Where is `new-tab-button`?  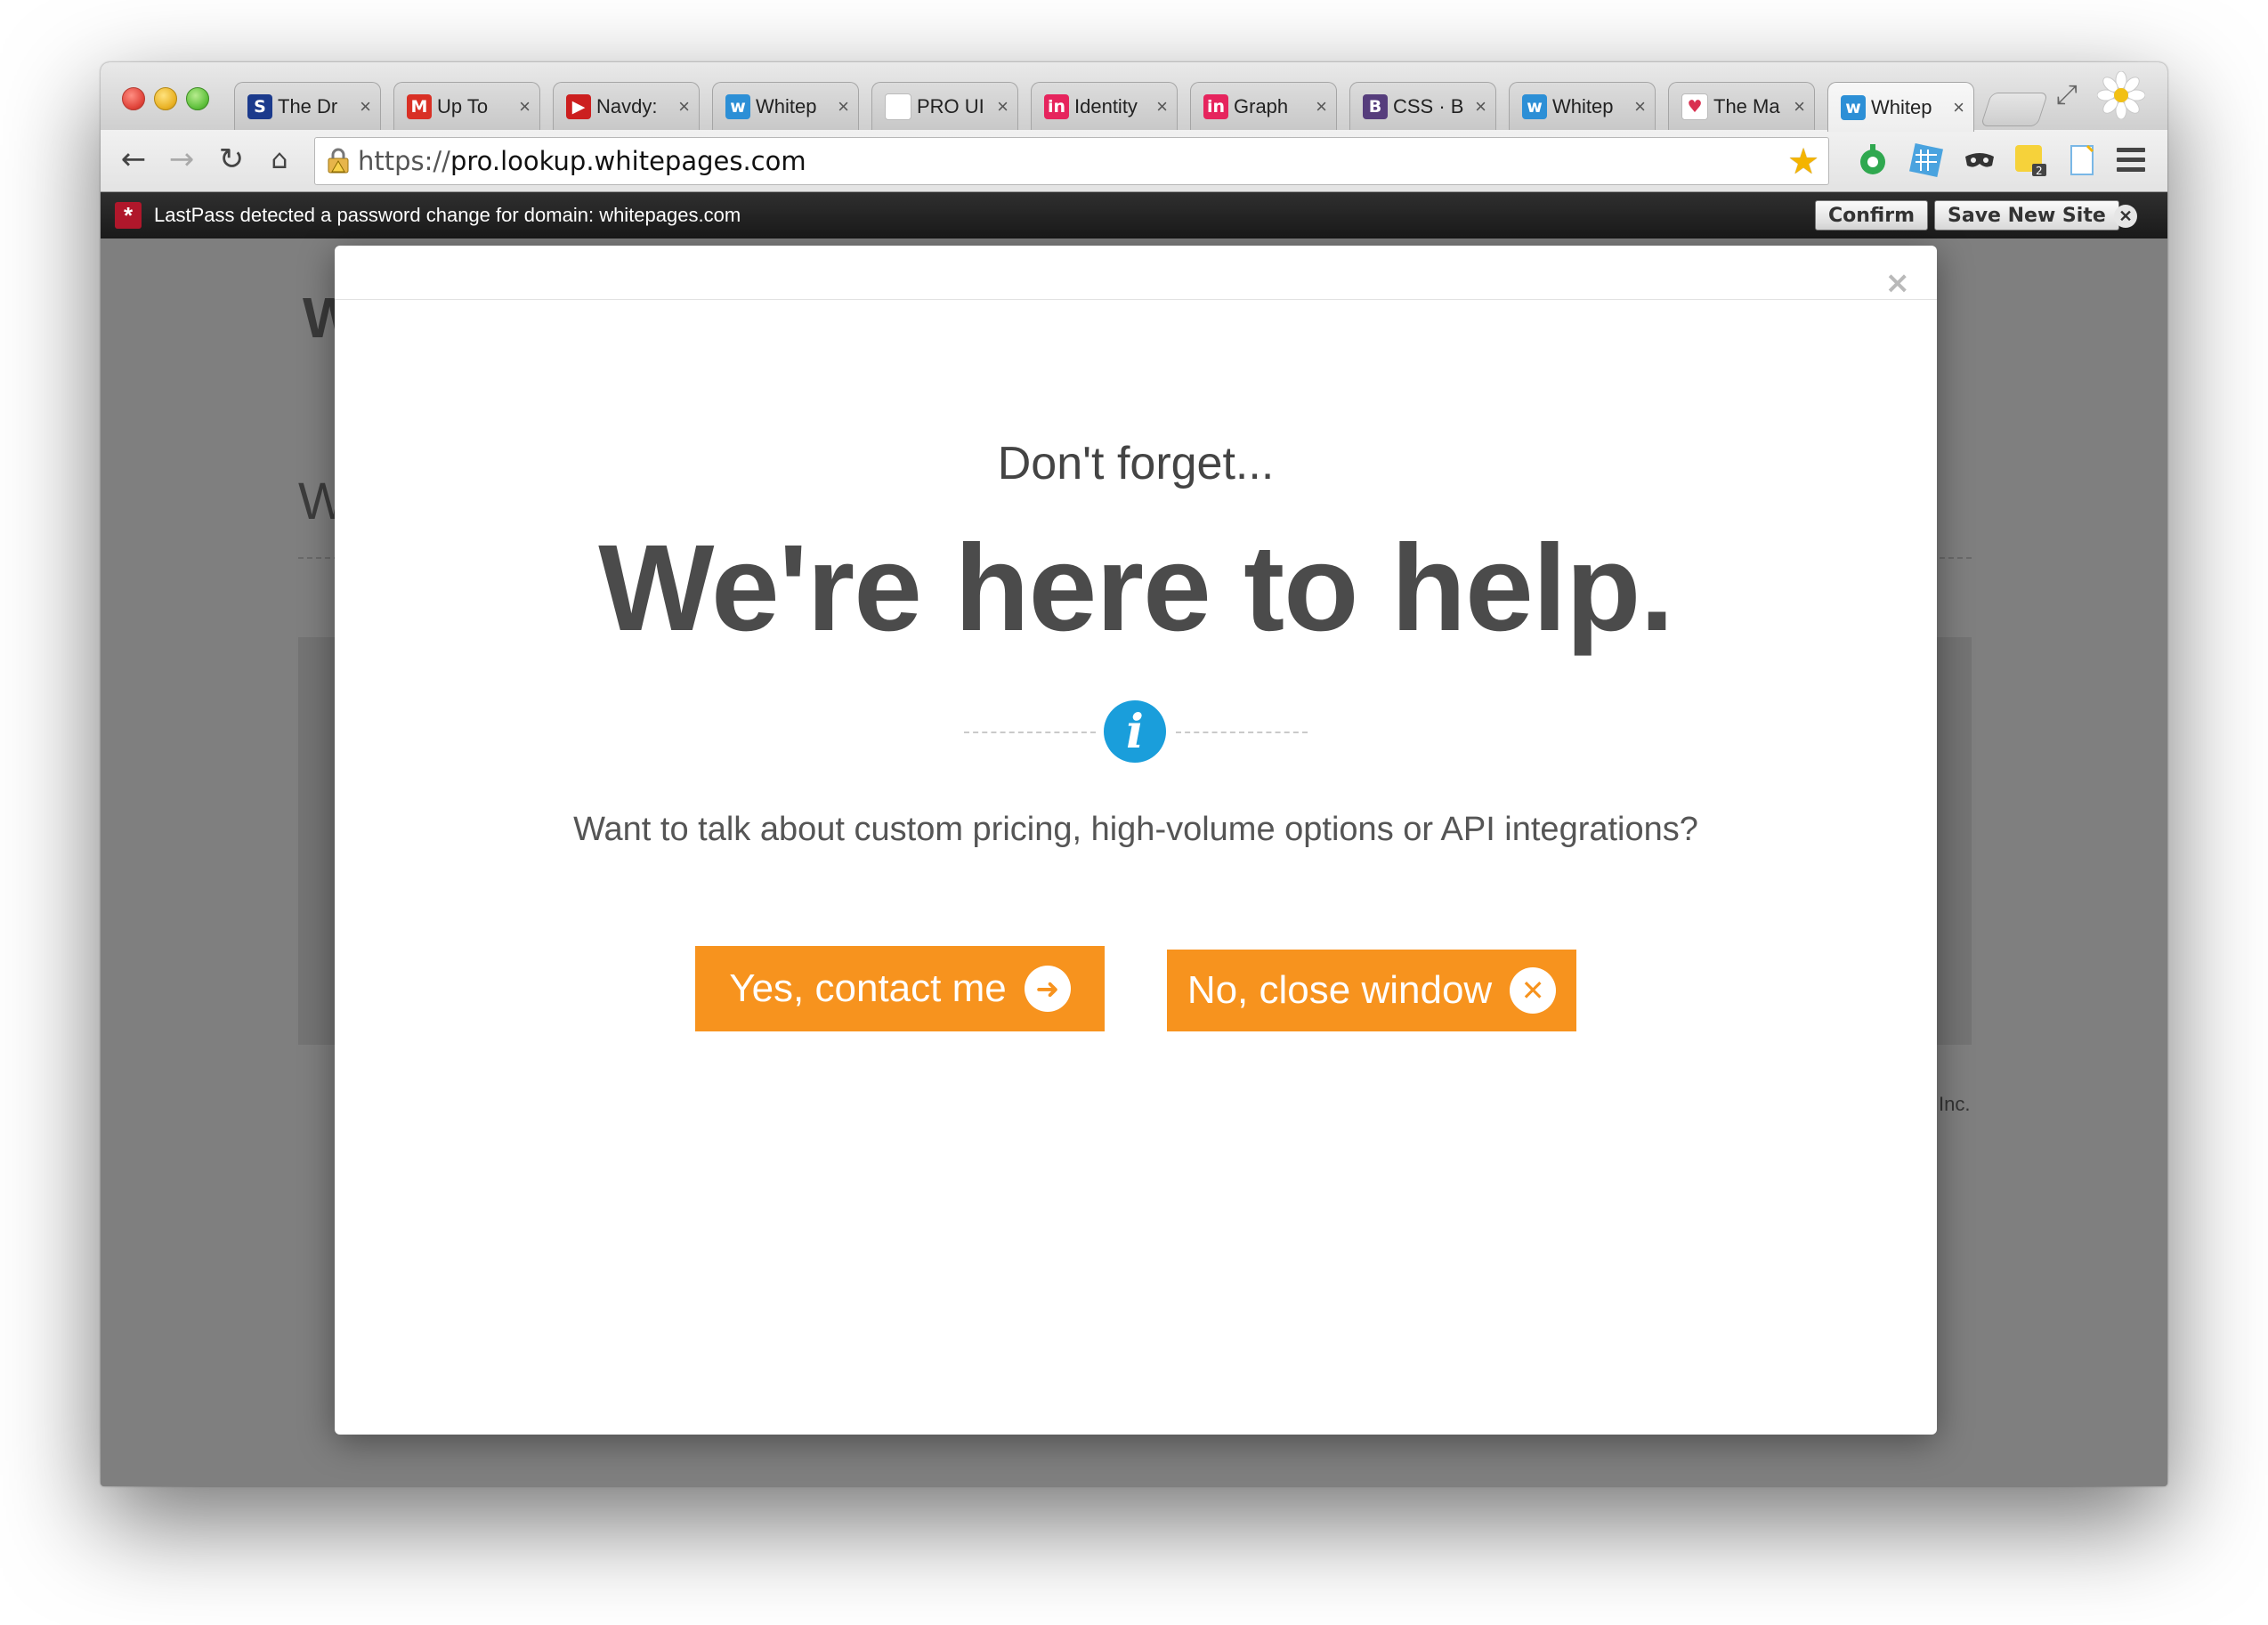
new-tab-button is located at coordinates (2014, 110).